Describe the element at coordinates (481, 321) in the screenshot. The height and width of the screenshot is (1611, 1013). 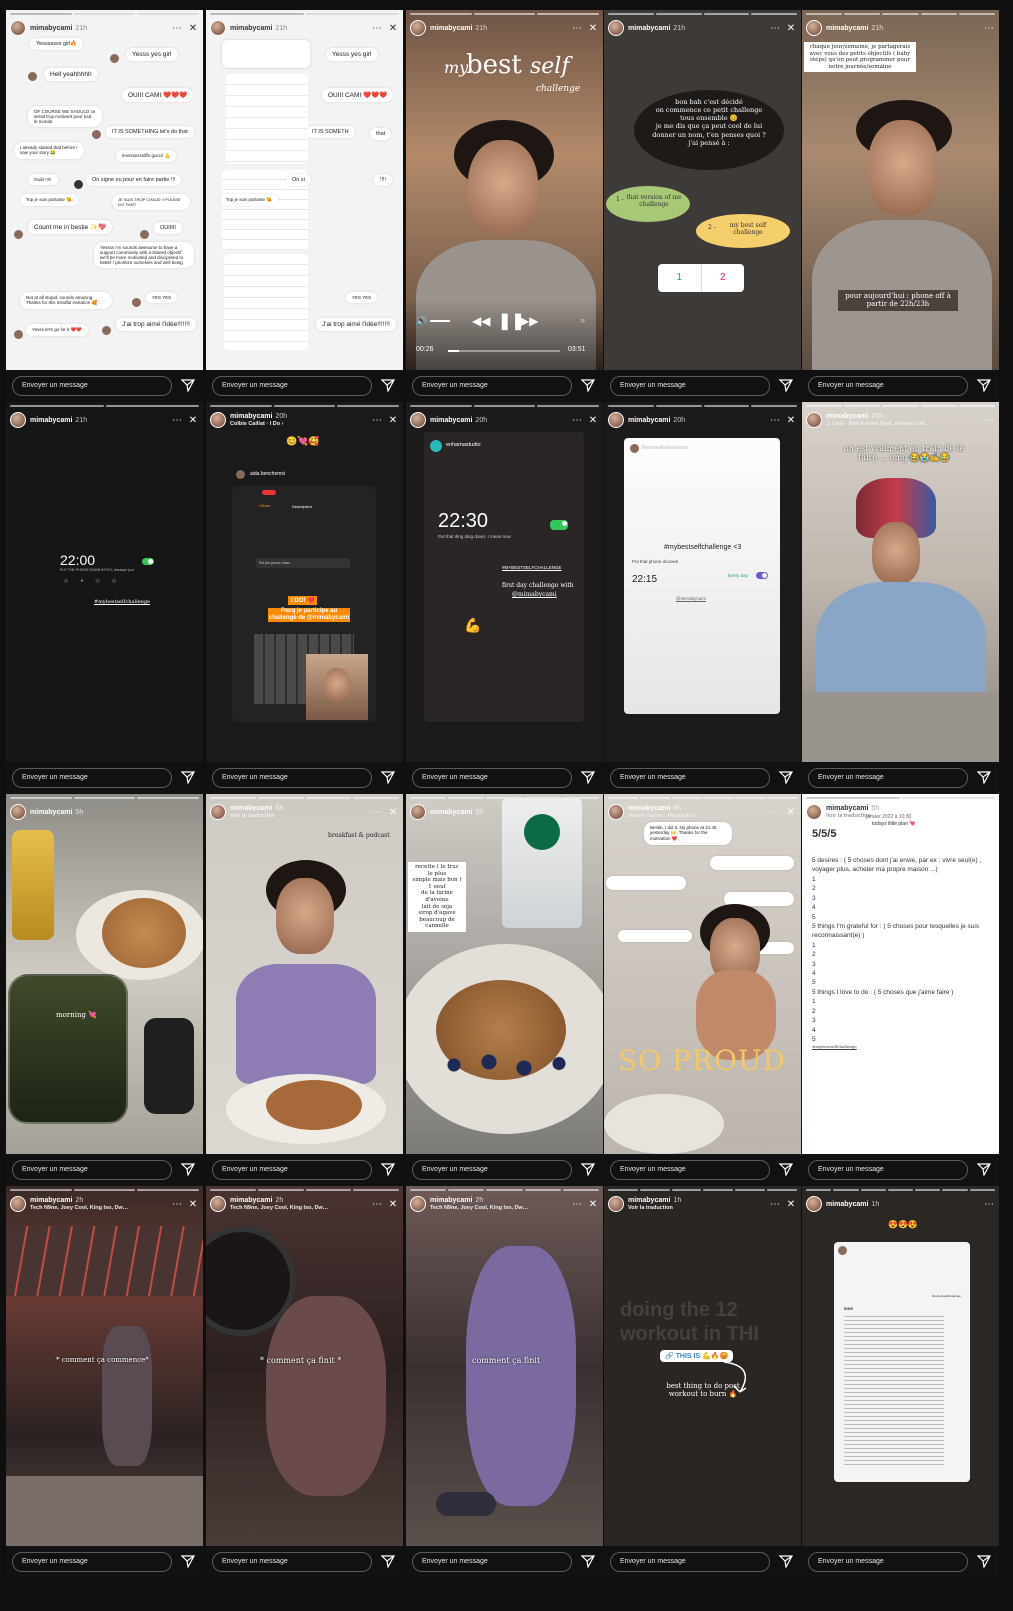
I see `rewind-icon: ◀◀` at that location.